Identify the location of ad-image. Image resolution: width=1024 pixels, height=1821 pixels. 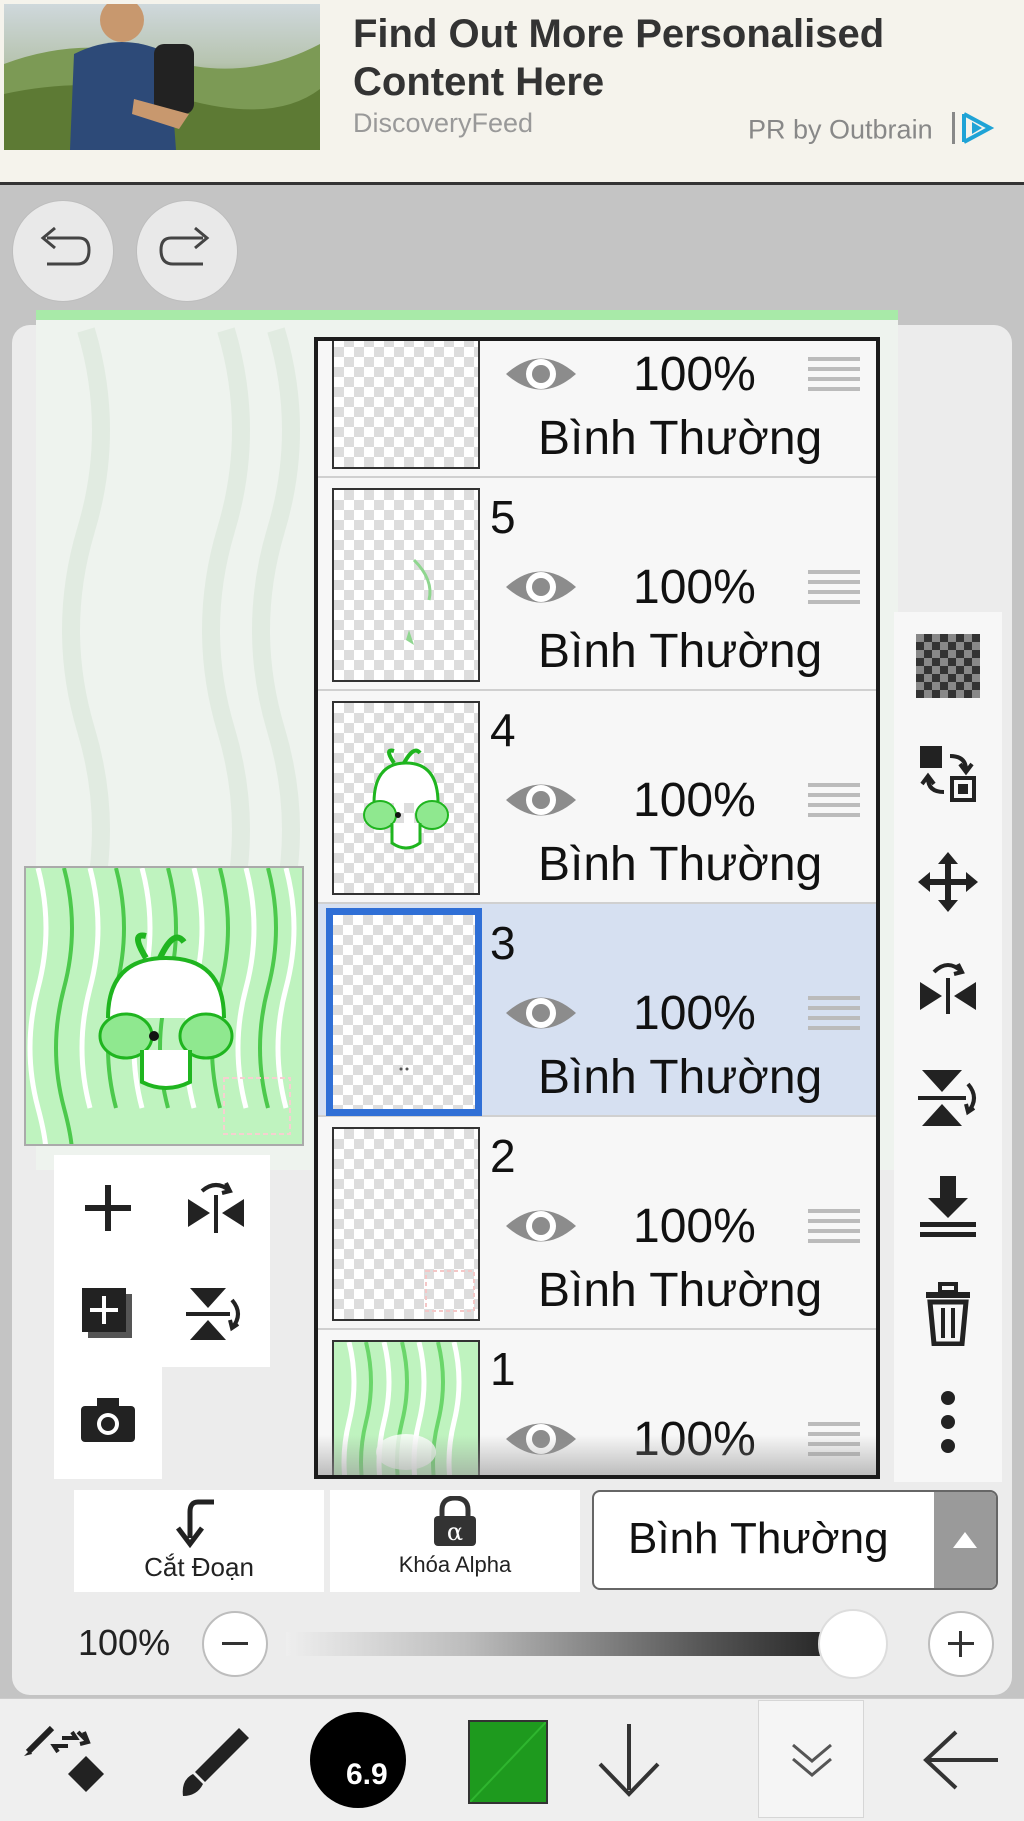
(162, 77).